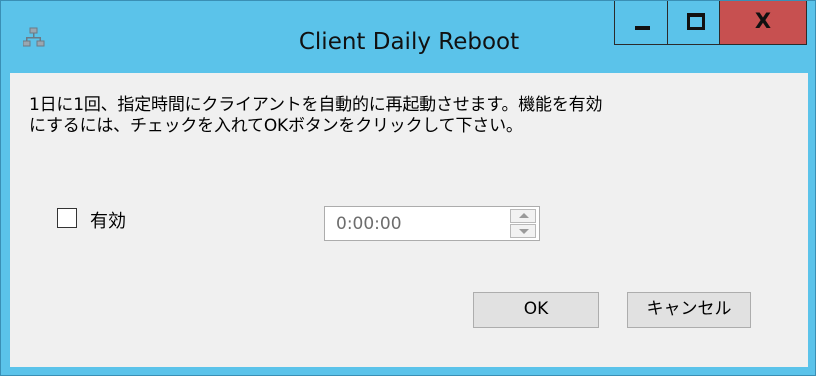 The height and width of the screenshot is (376, 816). What do you see at coordinates (108, 220) in the screenshot?
I see `enable-checkbox-label: 有効` at bounding box center [108, 220].